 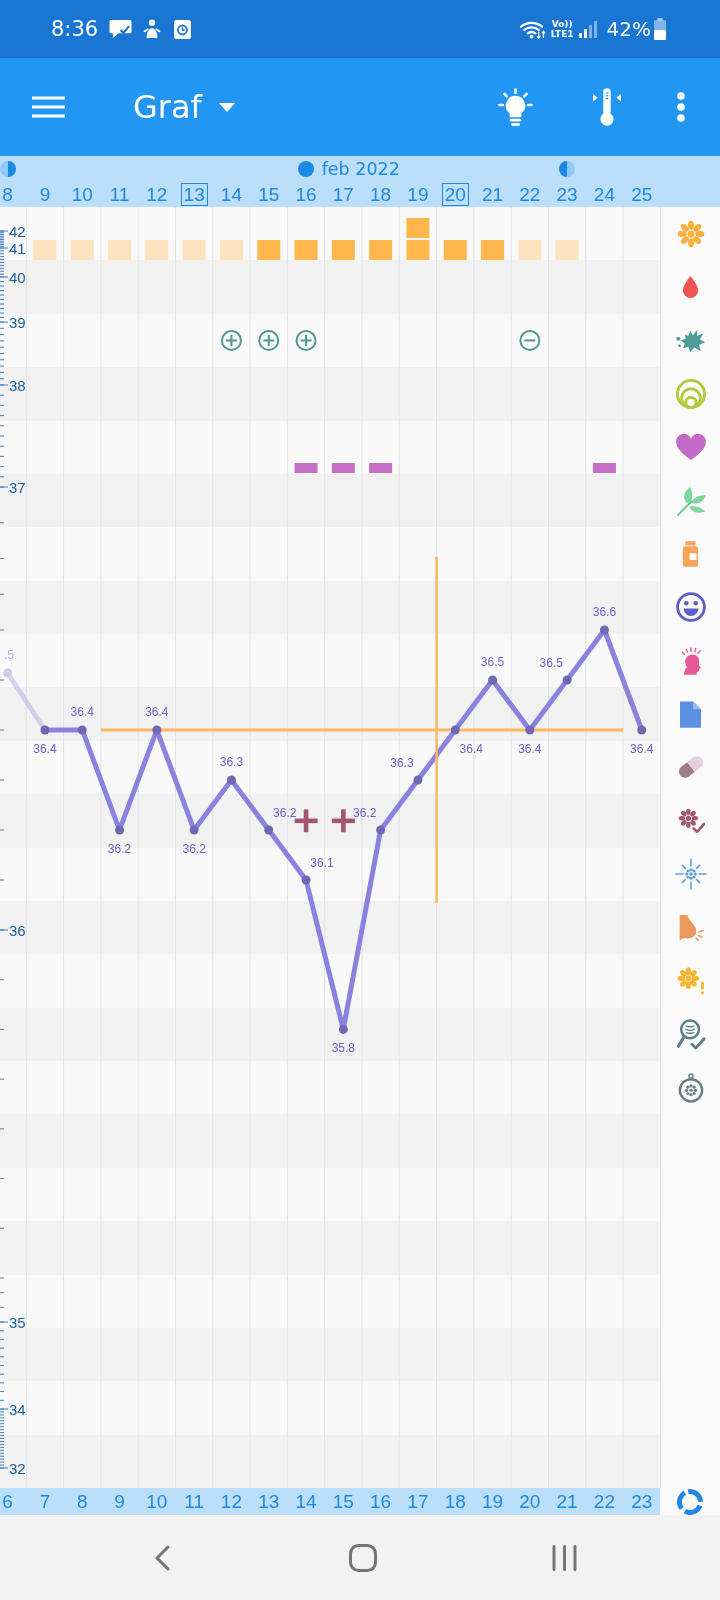 What do you see at coordinates (194, 194) in the screenshot?
I see `date-label: 13` at bounding box center [194, 194].